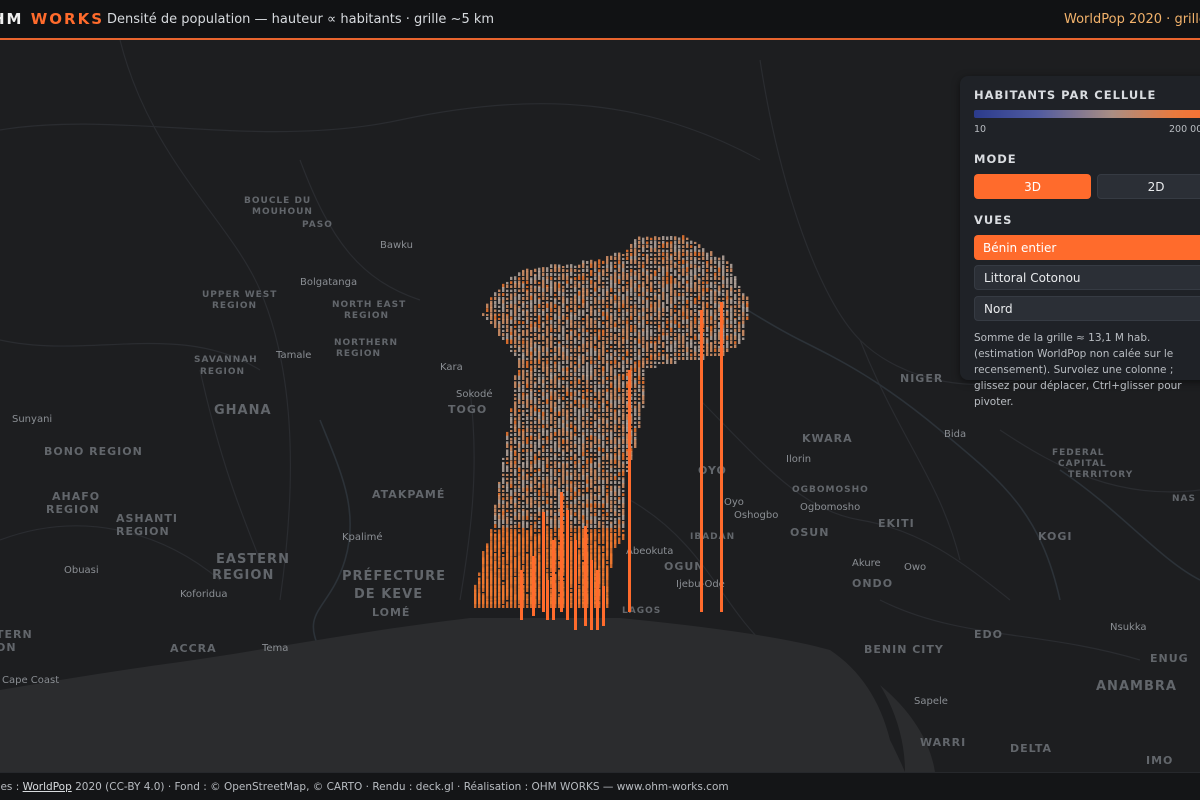 Image resolution: width=1200 pixels, height=800 pixels. I want to click on brand-logo: HM WORKS, so click(52, 19).